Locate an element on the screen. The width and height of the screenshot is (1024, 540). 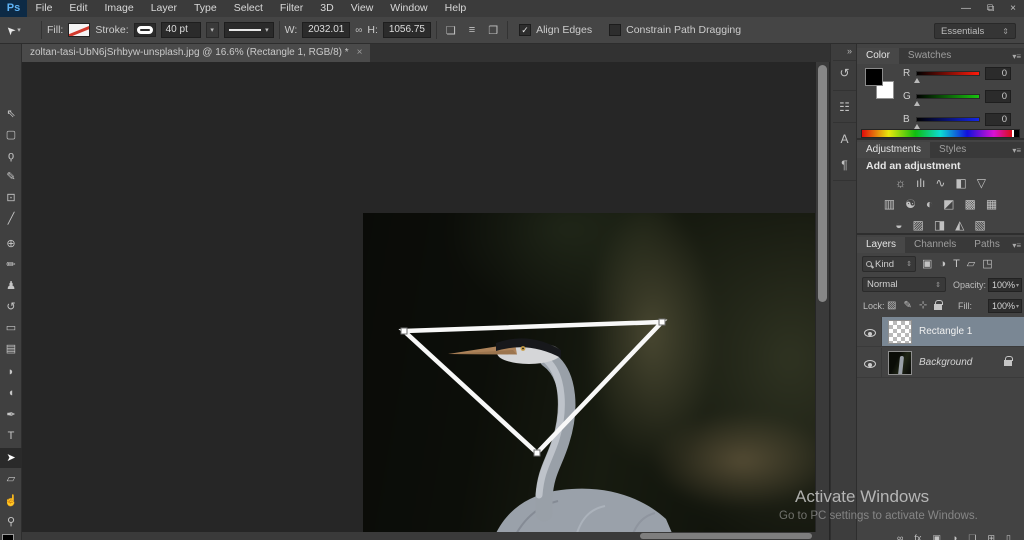
fill-color-swatch is located at coordinates (79, 30).